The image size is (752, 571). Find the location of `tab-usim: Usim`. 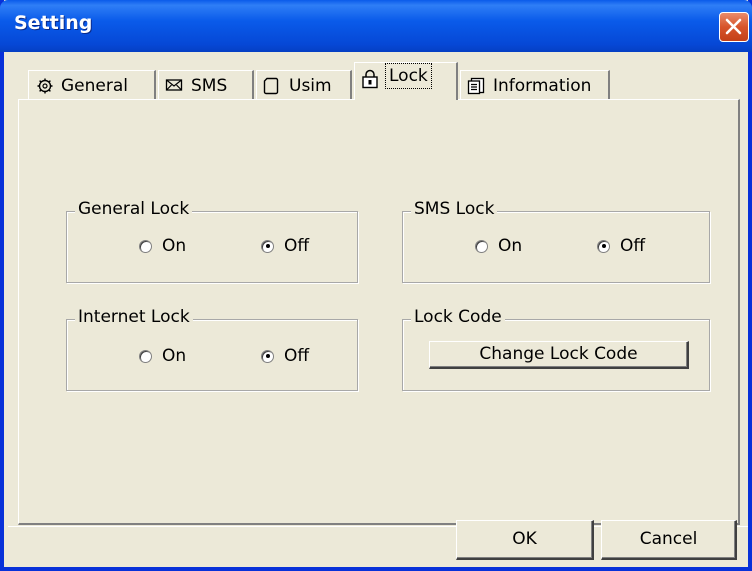

tab-usim: Usim is located at coordinates (304, 84).